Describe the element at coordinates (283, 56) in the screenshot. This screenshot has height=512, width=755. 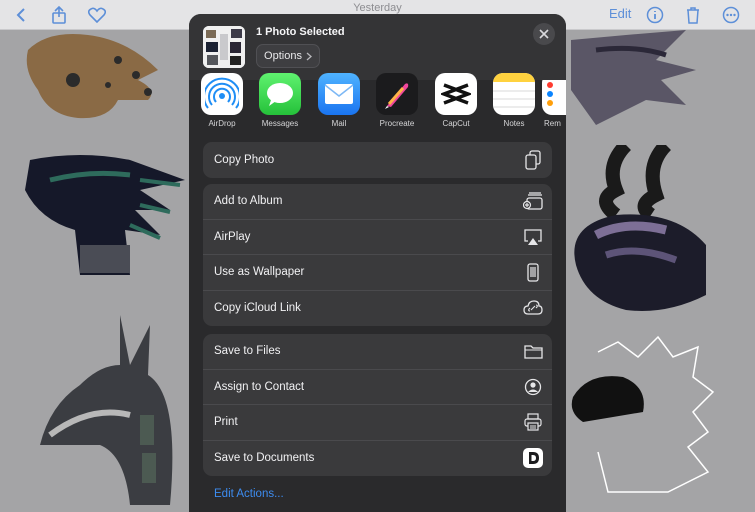
I see `options-label: Options` at that location.